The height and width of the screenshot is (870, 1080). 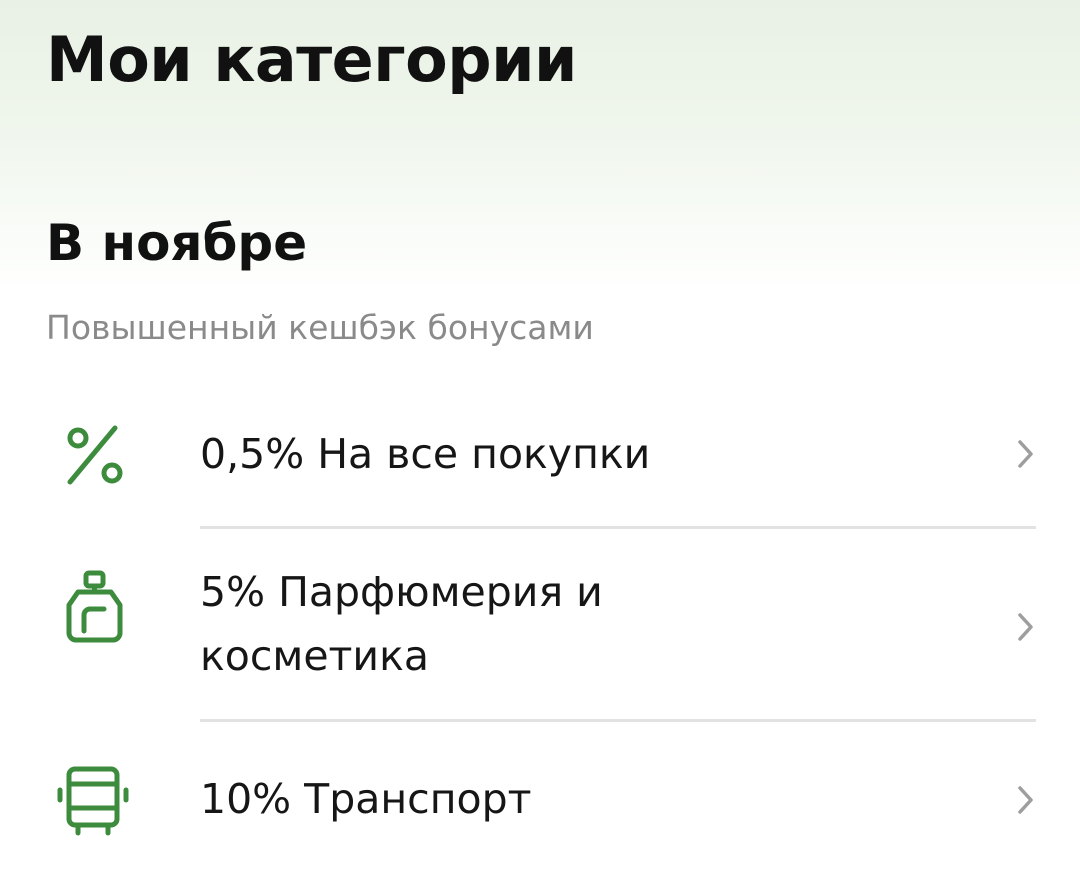 What do you see at coordinates (401, 624) in the screenshot?
I see `category-label: 5% Парфюмерия и косметика` at bounding box center [401, 624].